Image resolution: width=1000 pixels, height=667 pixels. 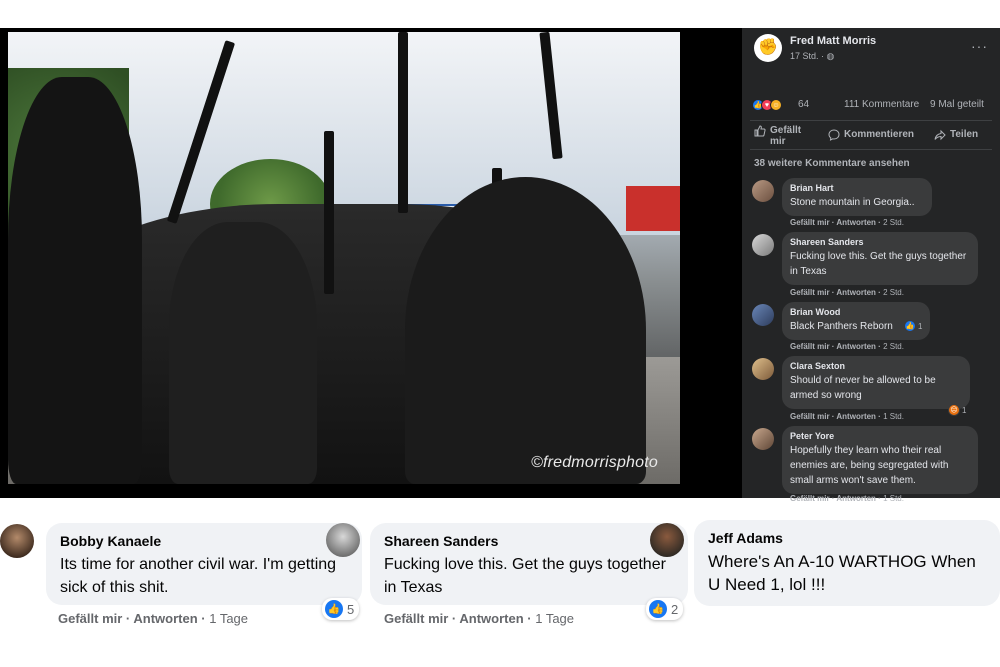 I want to click on reaction-count: 64, so click(x=803, y=104).